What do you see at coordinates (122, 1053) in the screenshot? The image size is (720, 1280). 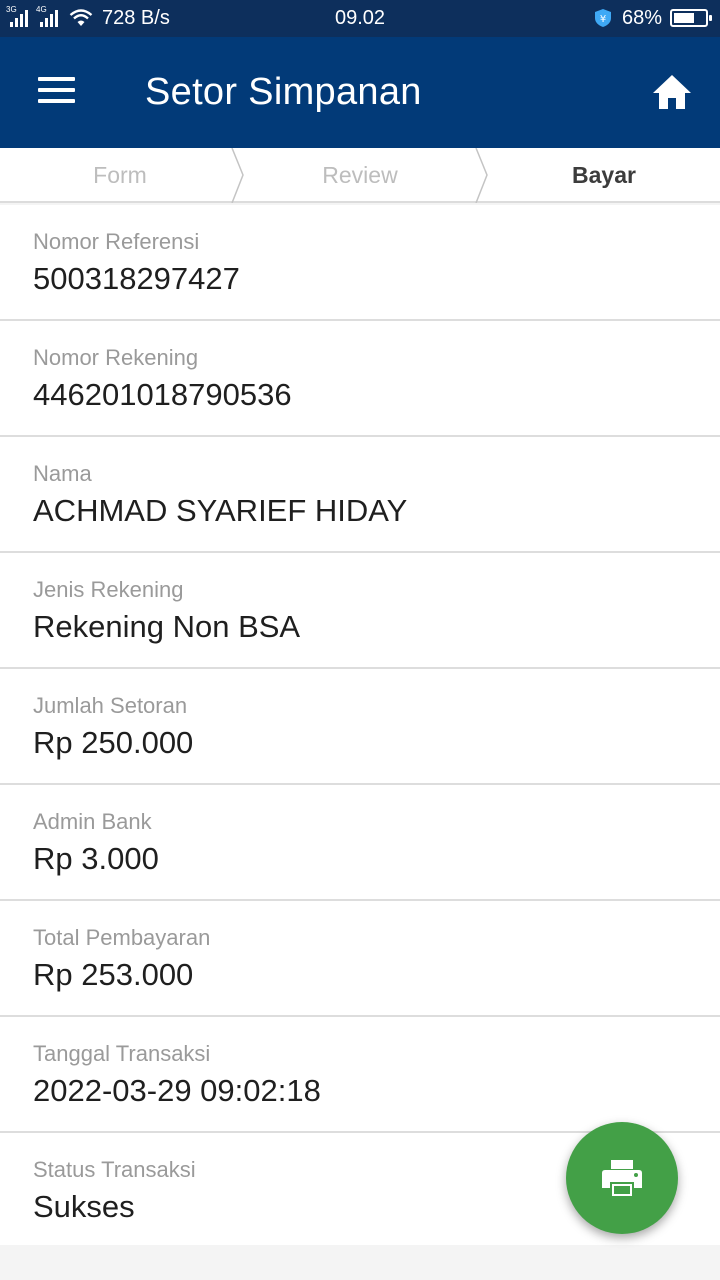 I see `detail-label: Tanggal Transaksi` at bounding box center [122, 1053].